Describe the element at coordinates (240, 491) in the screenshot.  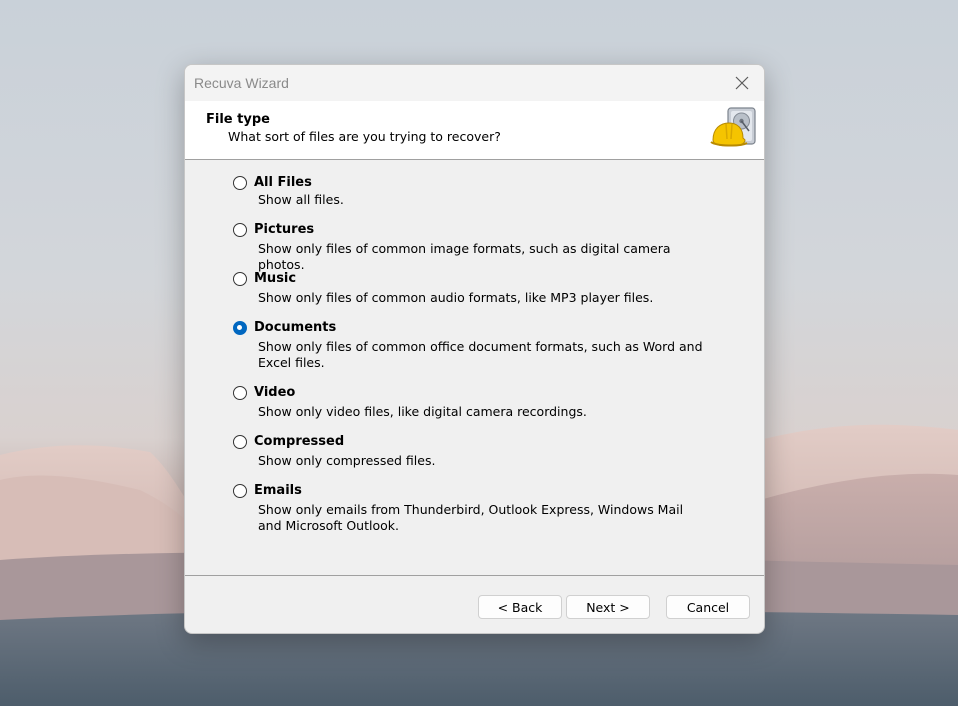
I see `radio-emails` at that location.